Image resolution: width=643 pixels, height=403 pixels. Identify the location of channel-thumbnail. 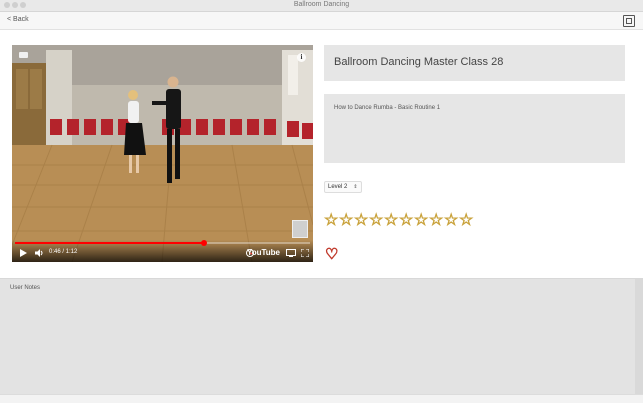
(300, 229).